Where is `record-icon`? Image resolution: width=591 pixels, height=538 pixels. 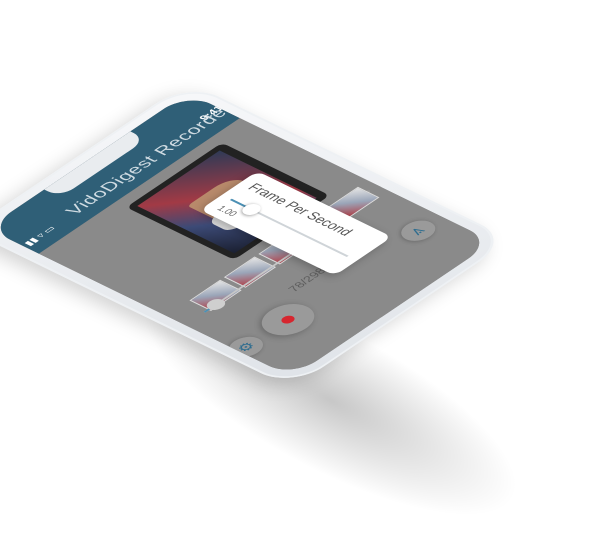 record-icon is located at coordinates (288, 320).